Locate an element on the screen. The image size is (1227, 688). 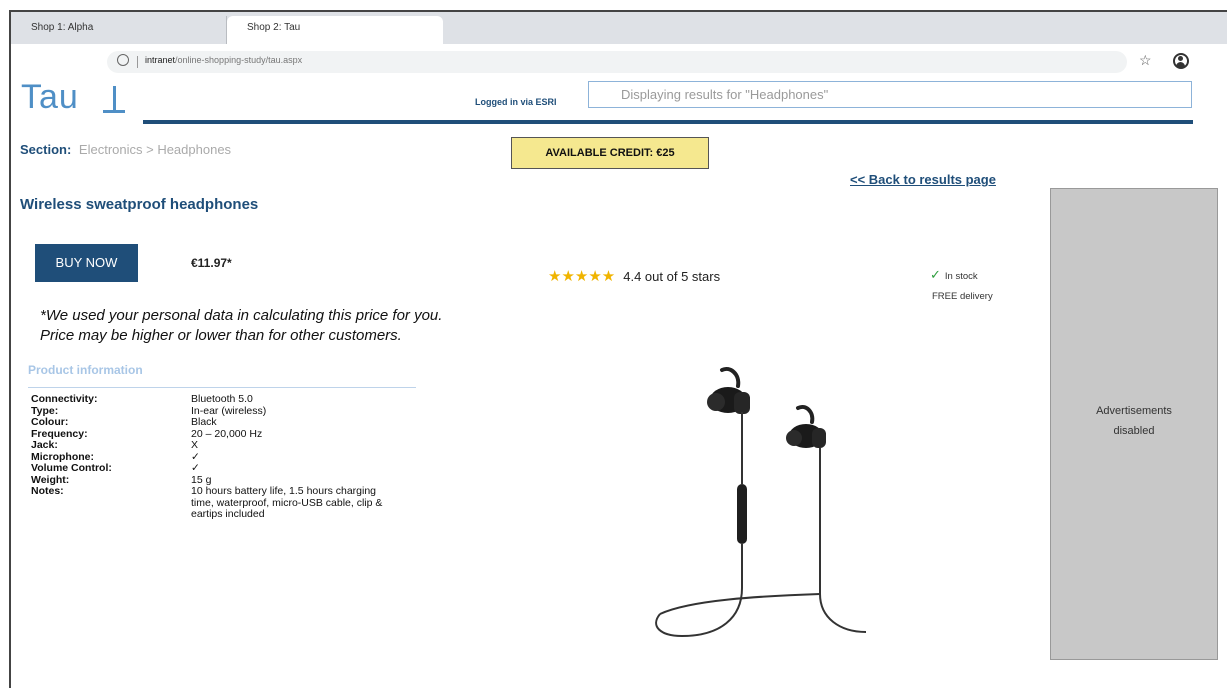
spec-row: Jack: X is located at coordinates (211, 445).